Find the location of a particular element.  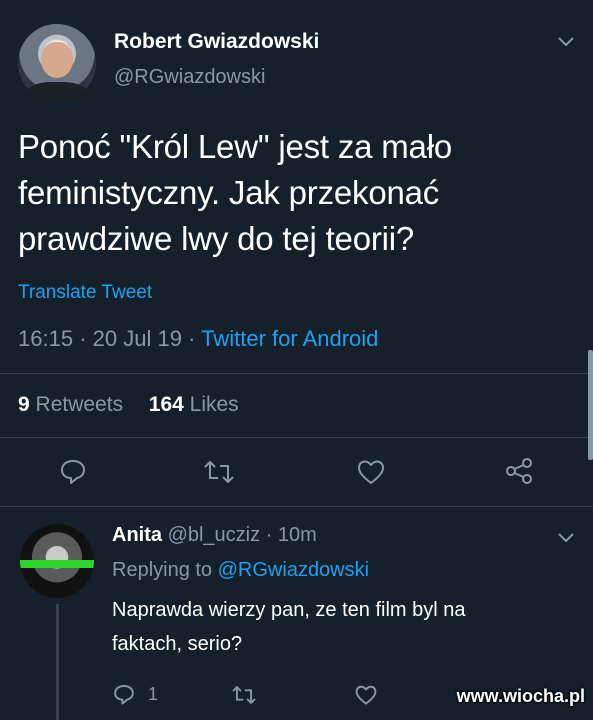

replying-label: Replying to is located at coordinates (162, 570).